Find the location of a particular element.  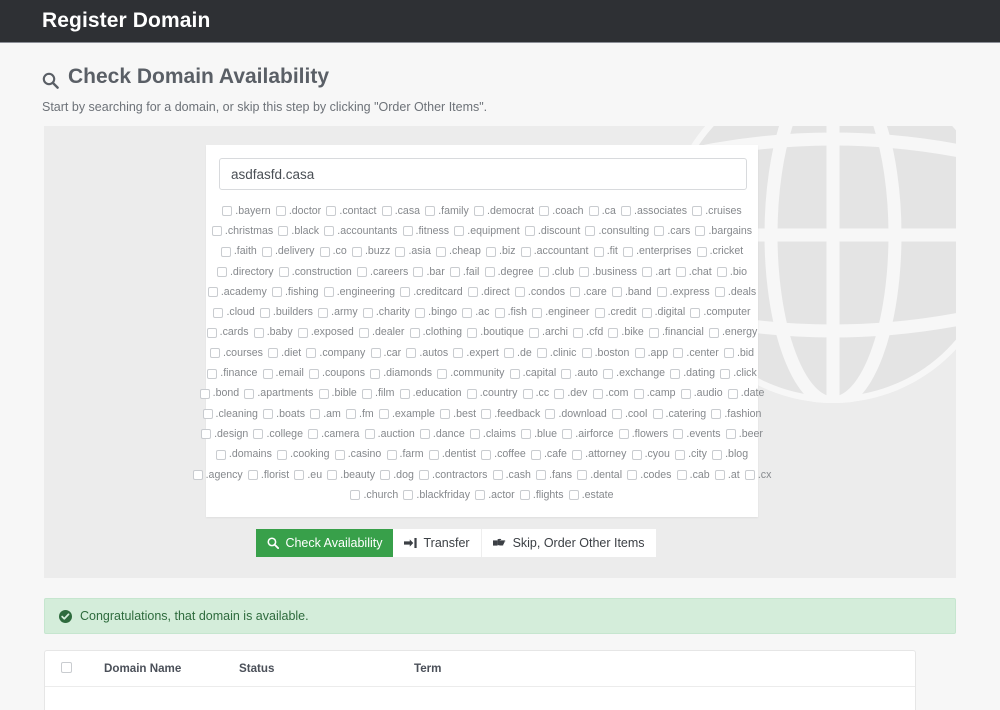

tld-checkbox-dev: .dev is located at coordinates (570, 393).